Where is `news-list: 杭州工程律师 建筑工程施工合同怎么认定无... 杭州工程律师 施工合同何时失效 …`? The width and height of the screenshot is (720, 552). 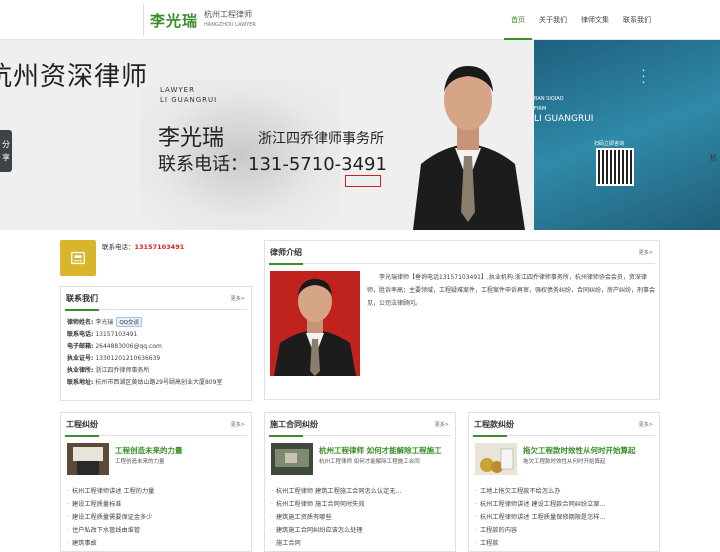 news-list: 杭州工程律师 建筑工程施工合同怎么认定无... 杭州工程律师 施工合同何时失效 … is located at coordinates (361, 517).